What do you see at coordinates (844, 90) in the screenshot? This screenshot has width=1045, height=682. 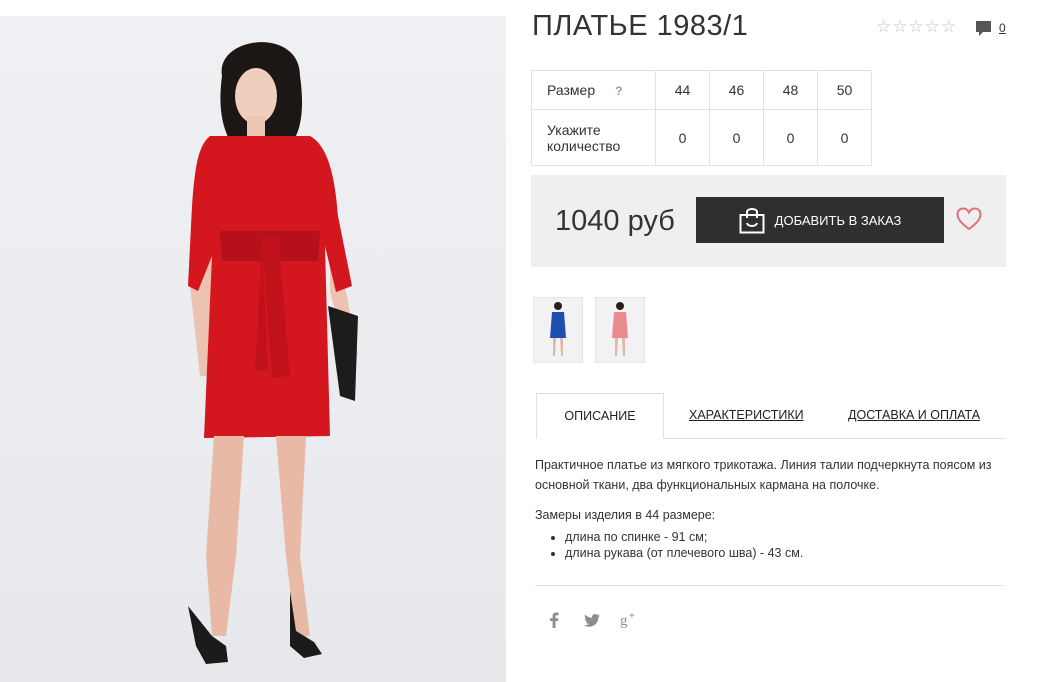 I see `size-50: 50` at bounding box center [844, 90].